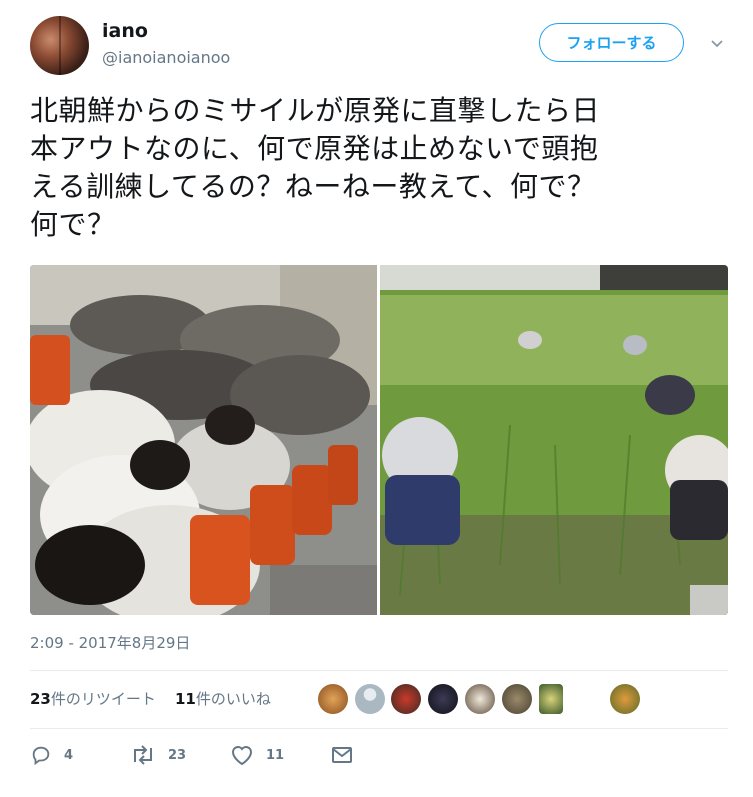 The height and width of the screenshot is (797, 753). Describe the element at coordinates (313, 186) in the screenshot. I see `tweet-text-line: える訓練してるの？ねーねー教えて、何で？` at that location.